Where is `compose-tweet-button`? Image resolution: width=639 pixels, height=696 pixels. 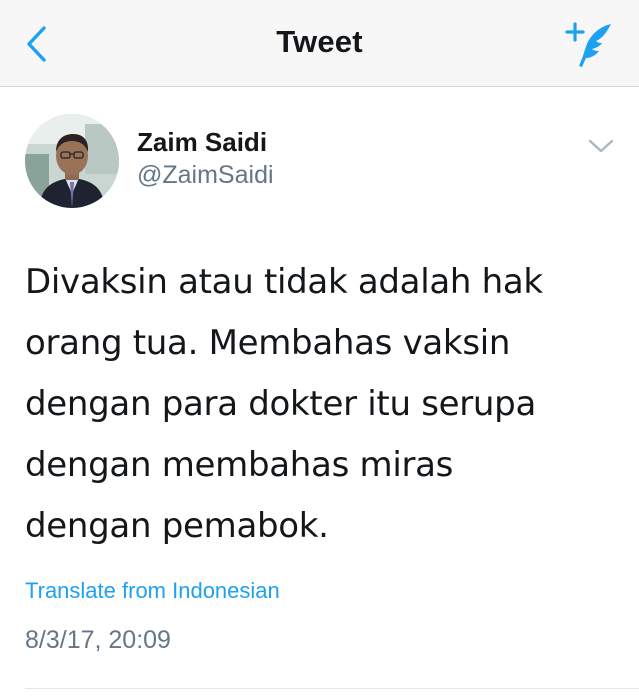 compose-tweet-button is located at coordinates (591, 45).